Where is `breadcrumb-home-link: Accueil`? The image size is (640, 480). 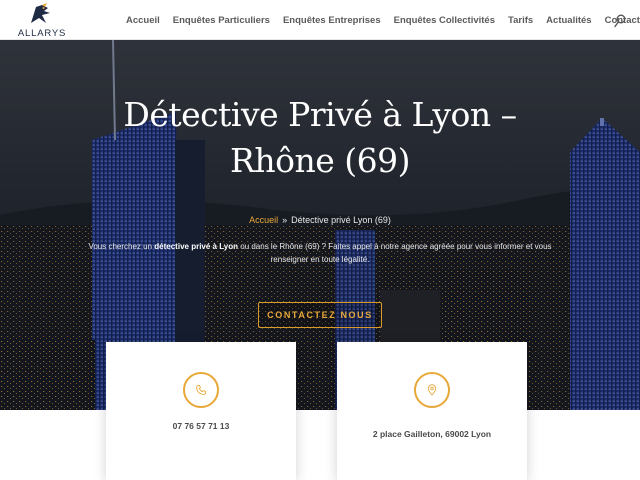 breadcrumb-home-link: Accueil is located at coordinates (263, 220).